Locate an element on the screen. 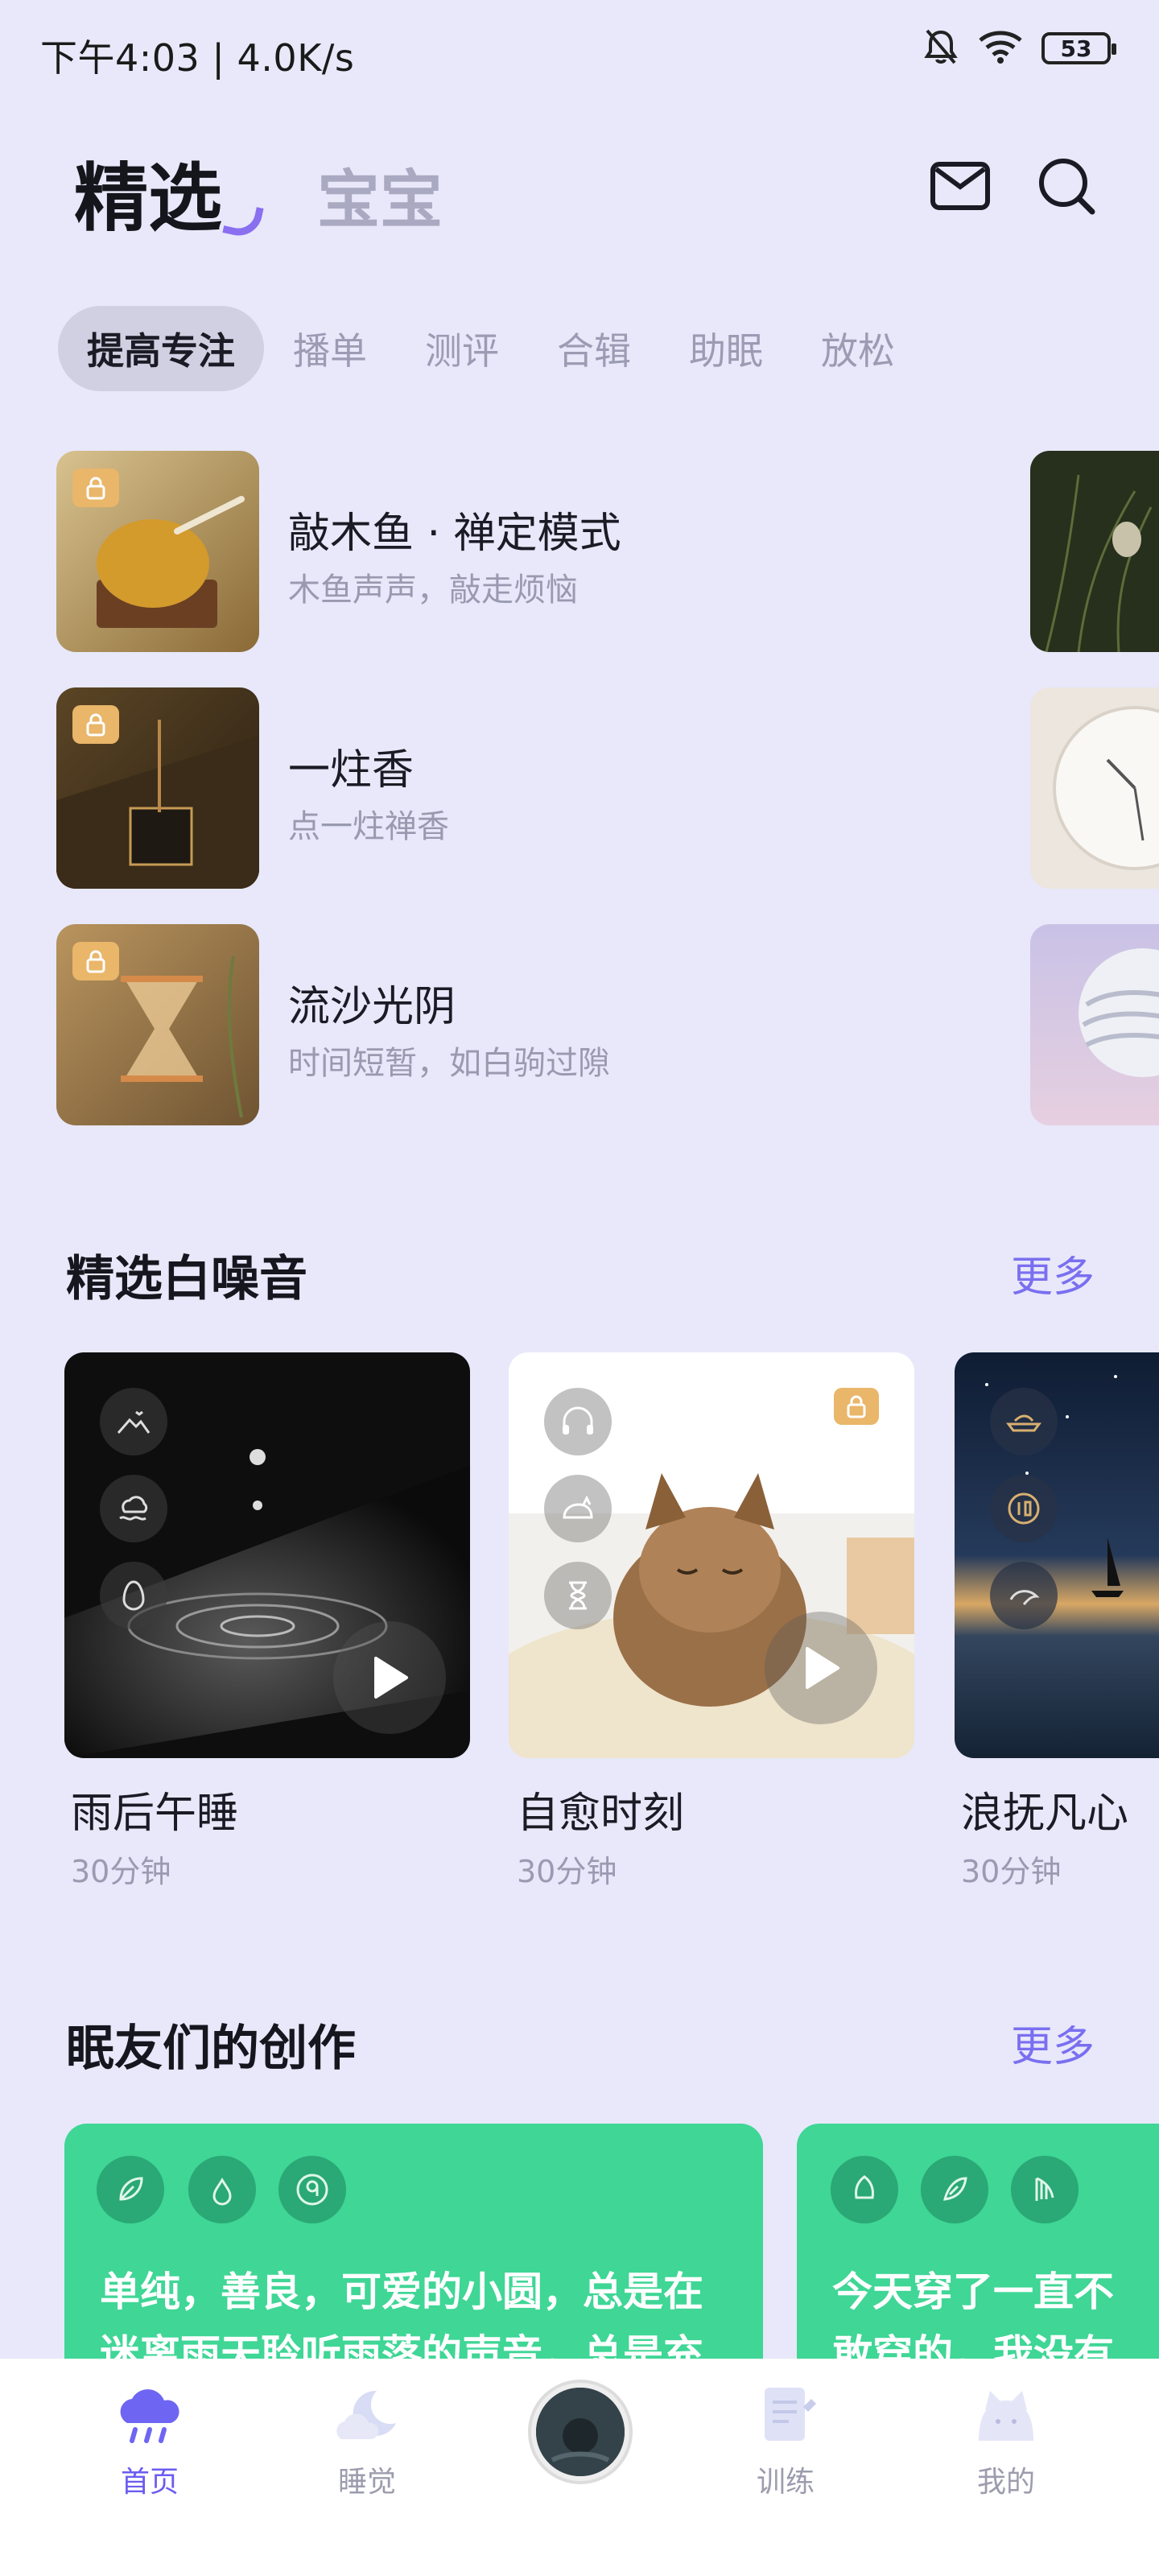 This screenshot has height=2576, width=1159. bell-muted-icon is located at coordinates (940, 48).